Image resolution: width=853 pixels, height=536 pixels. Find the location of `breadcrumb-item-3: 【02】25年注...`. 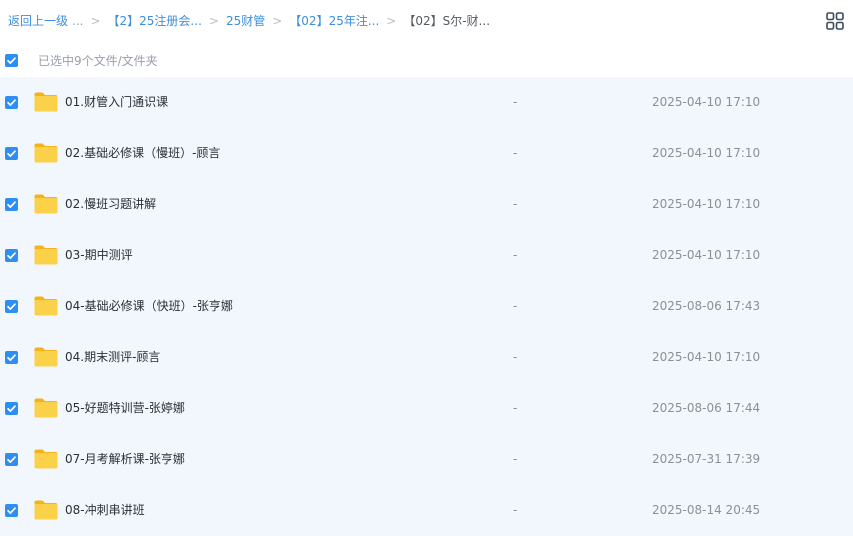

breadcrumb-item-3: 【02】25年注... is located at coordinates (334, 21).